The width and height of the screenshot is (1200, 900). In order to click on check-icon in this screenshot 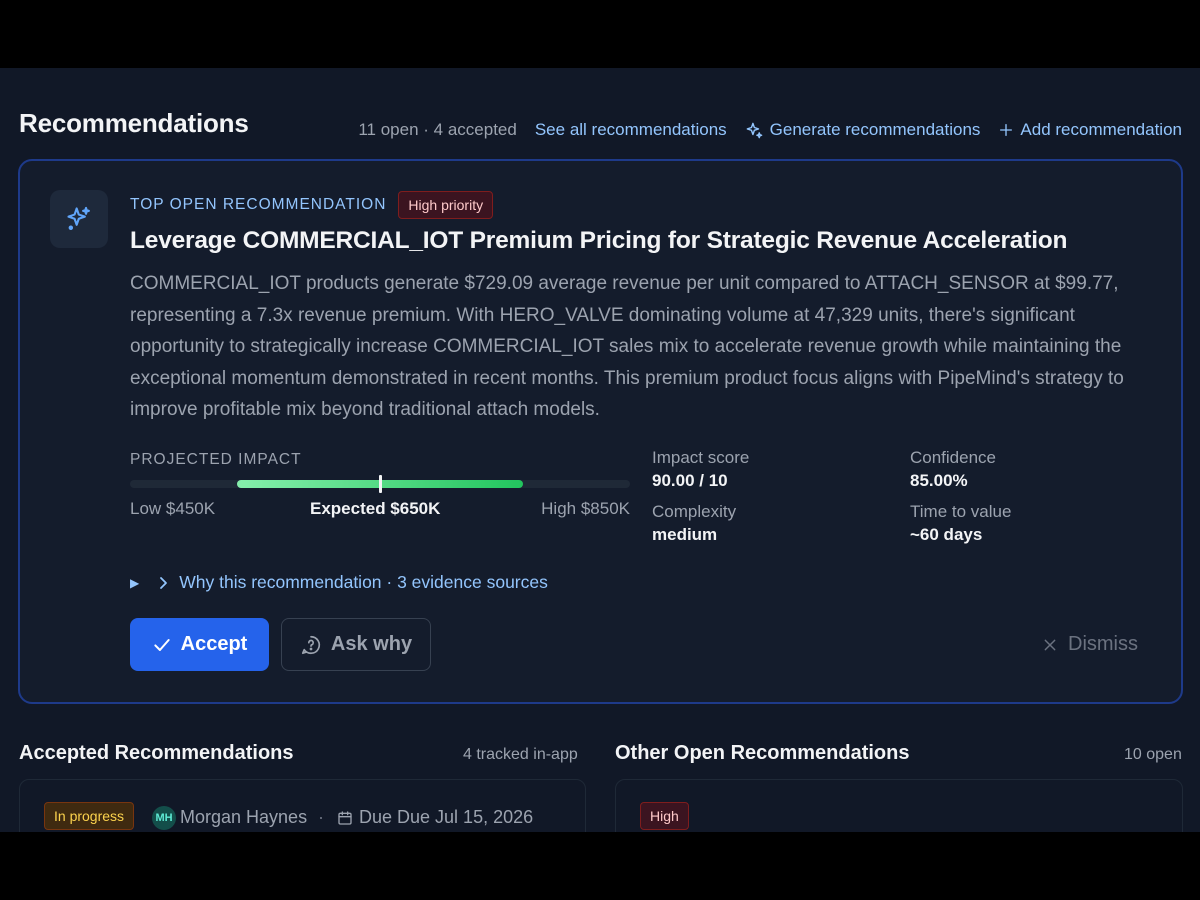, I will do `click(161, 644)`.